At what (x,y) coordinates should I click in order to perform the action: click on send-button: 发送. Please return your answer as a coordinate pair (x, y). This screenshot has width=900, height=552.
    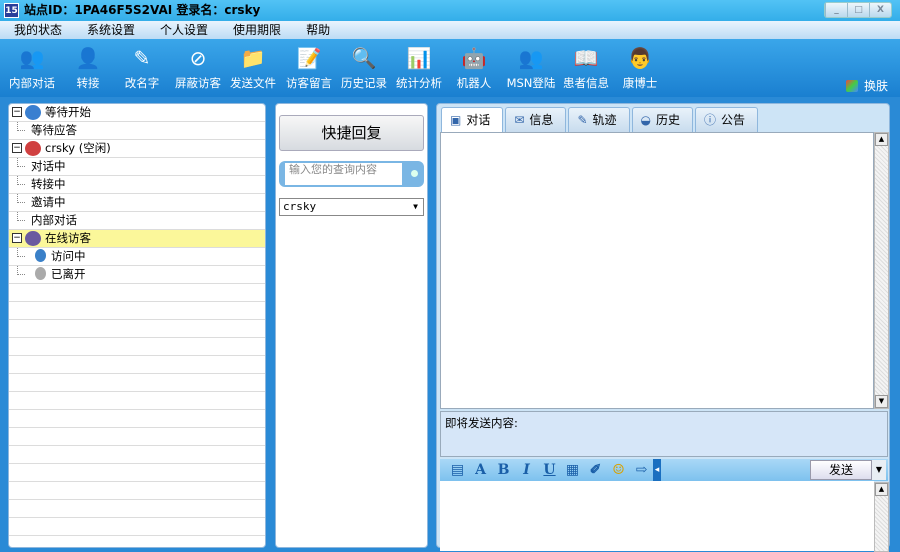
    Looking at the image, I should click on (841, 470).